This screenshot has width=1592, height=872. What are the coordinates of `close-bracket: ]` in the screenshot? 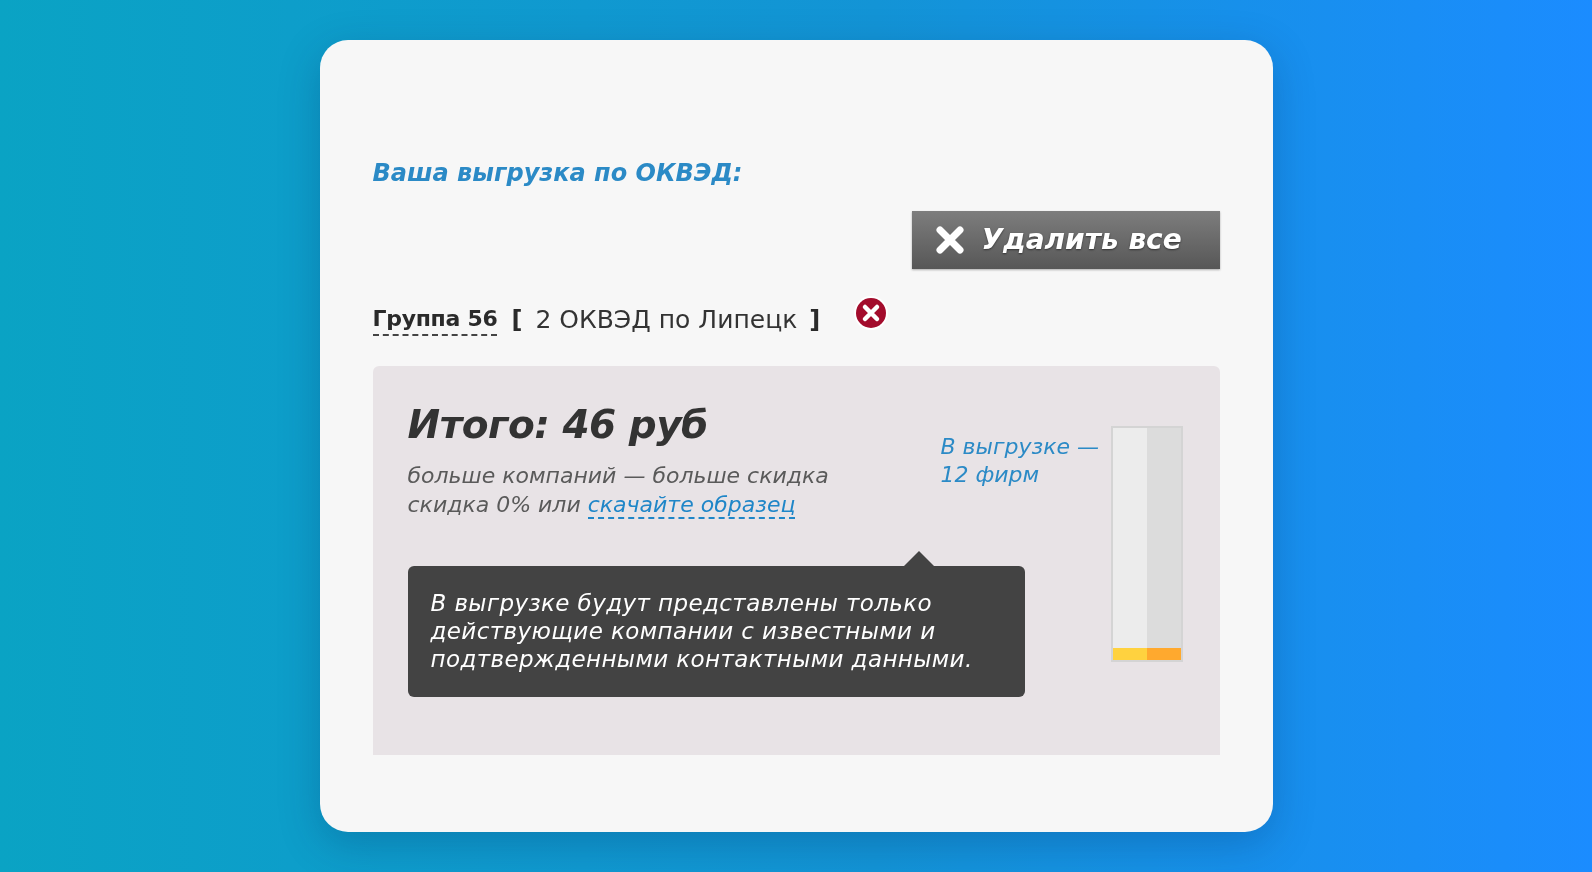 It's located at (815, 320).